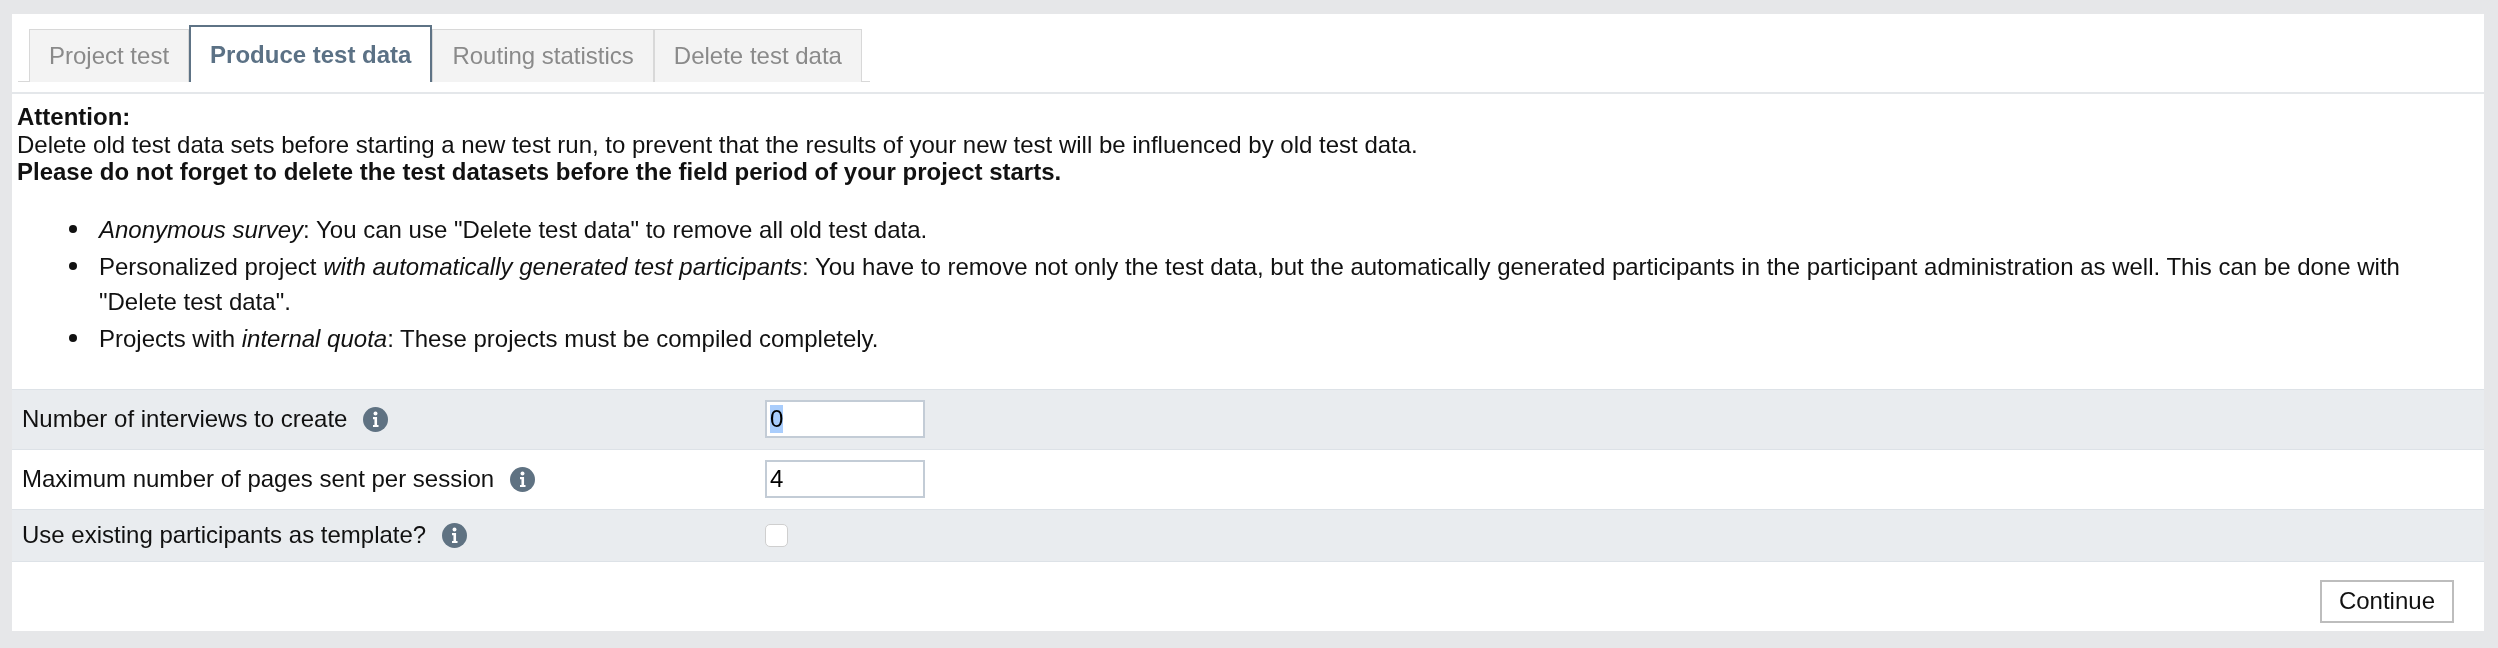  Describe the element at coordinates (776, 535) in the screenshot. I see `checkbox` at that location.